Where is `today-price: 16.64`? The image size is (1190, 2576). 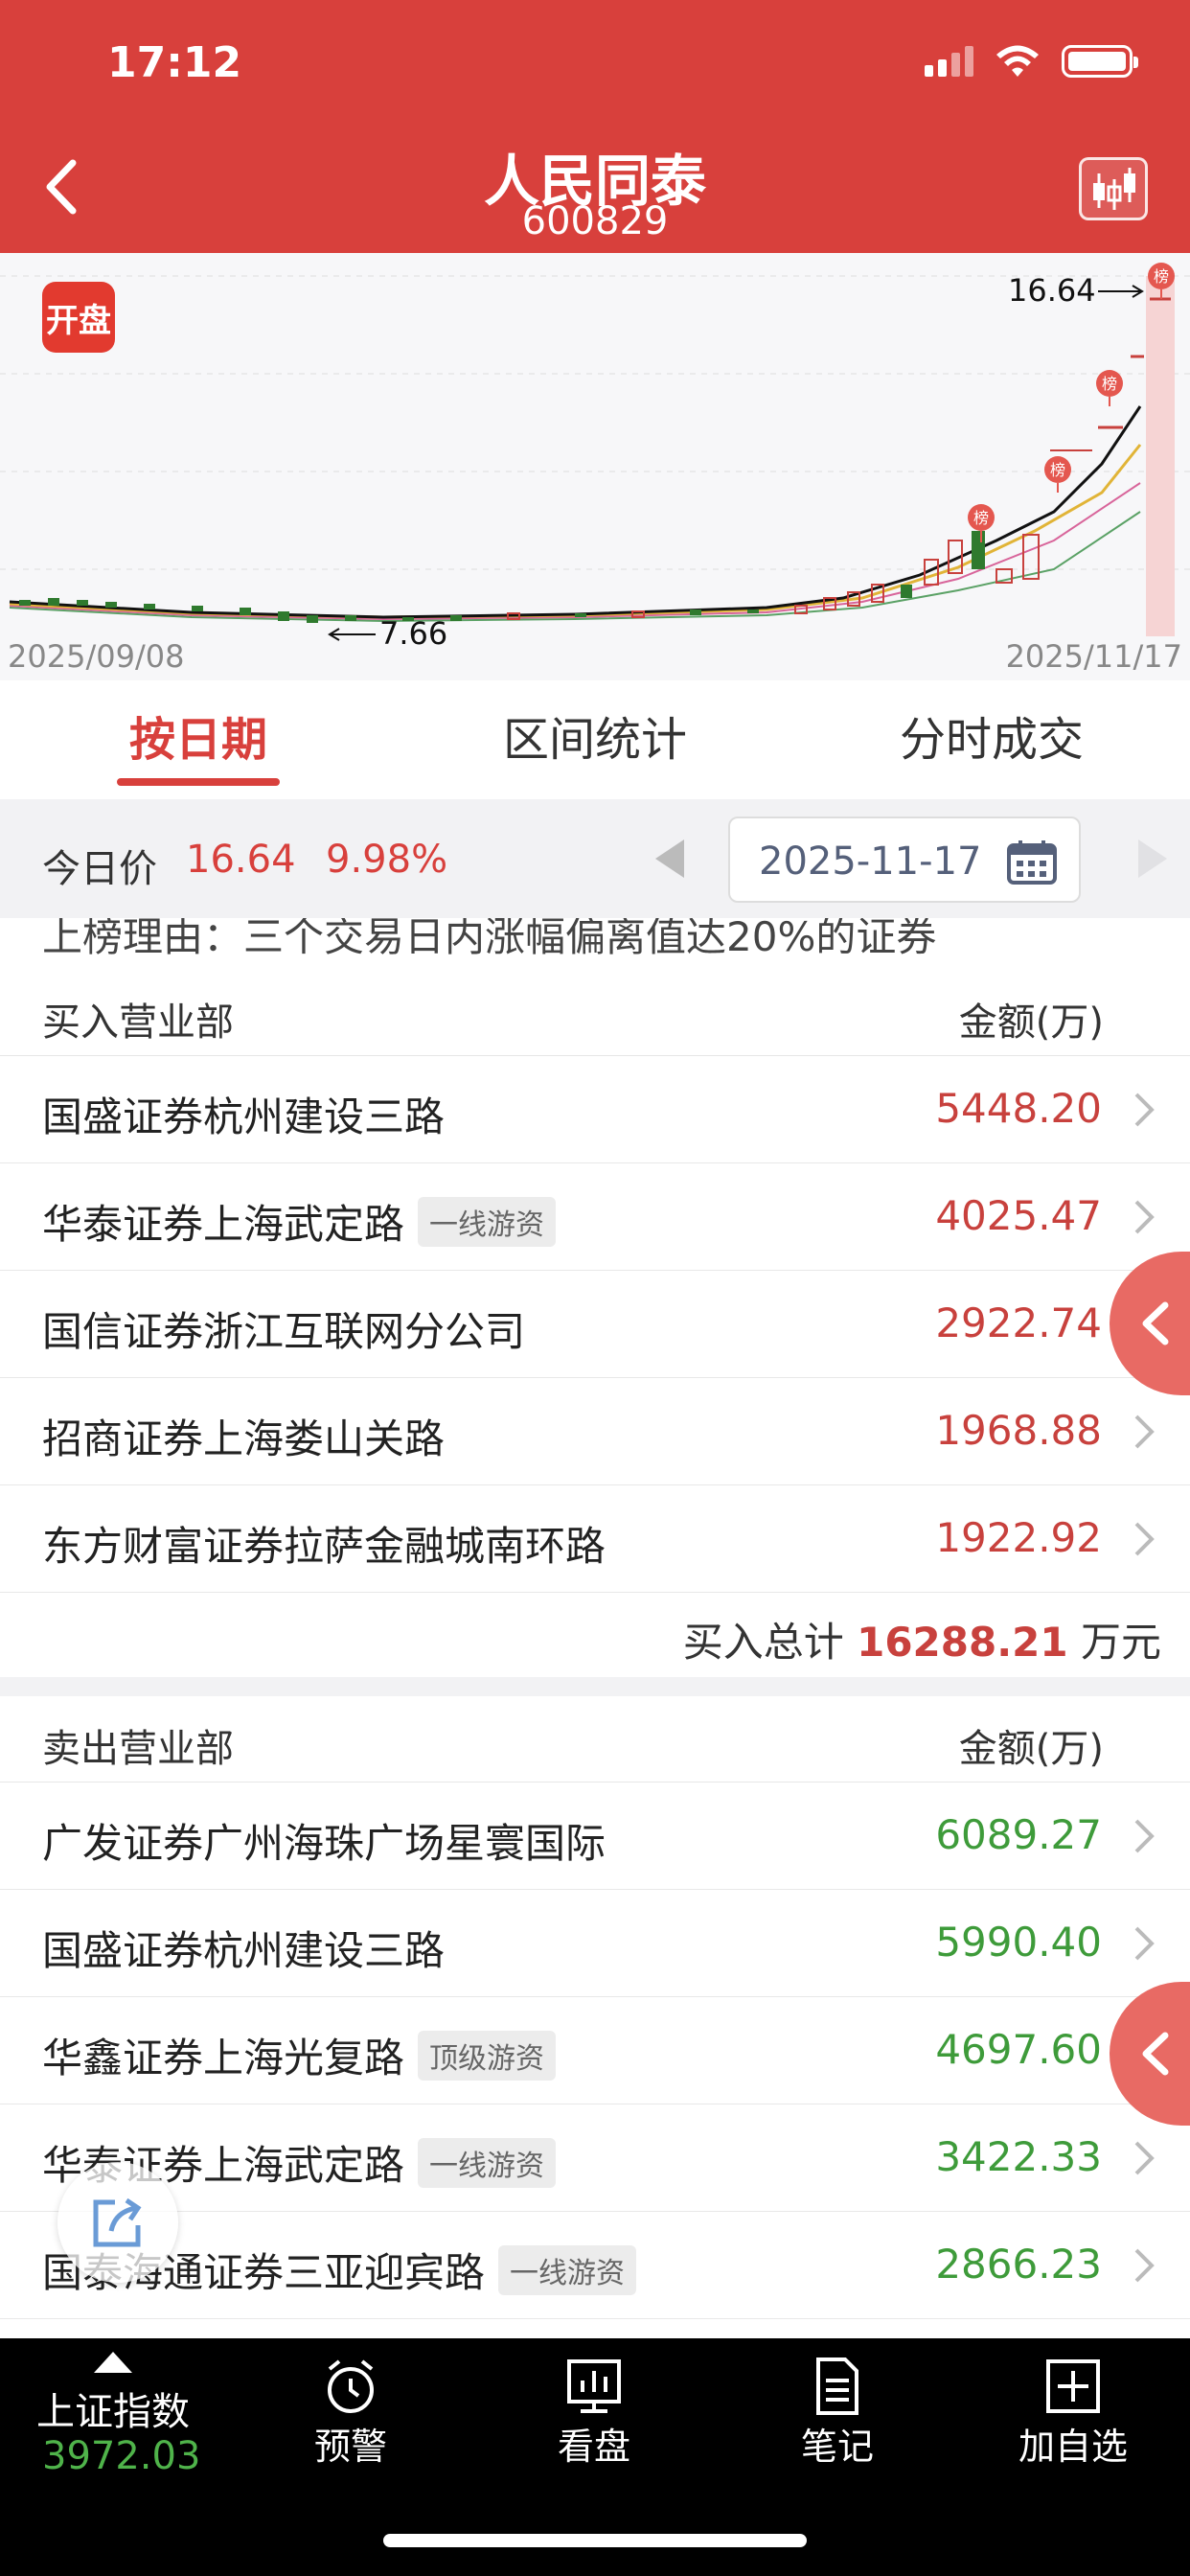 today-price: 16.64 is located at coordinates (241, 860).